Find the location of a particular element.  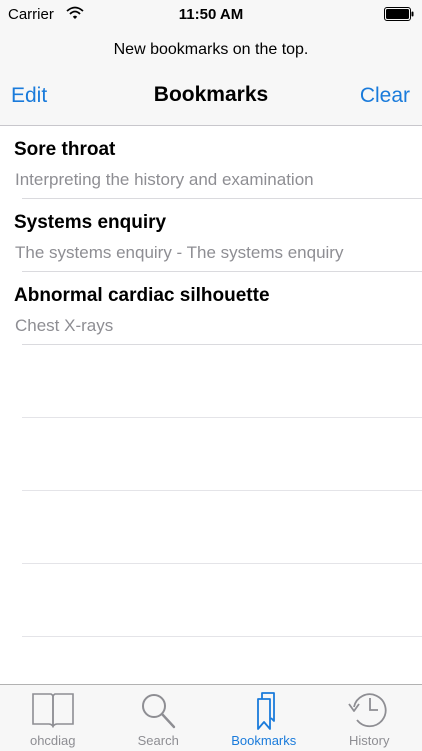

bookmark-subtitle: Interpreting the history and examination is located at coordinates (164, 180).